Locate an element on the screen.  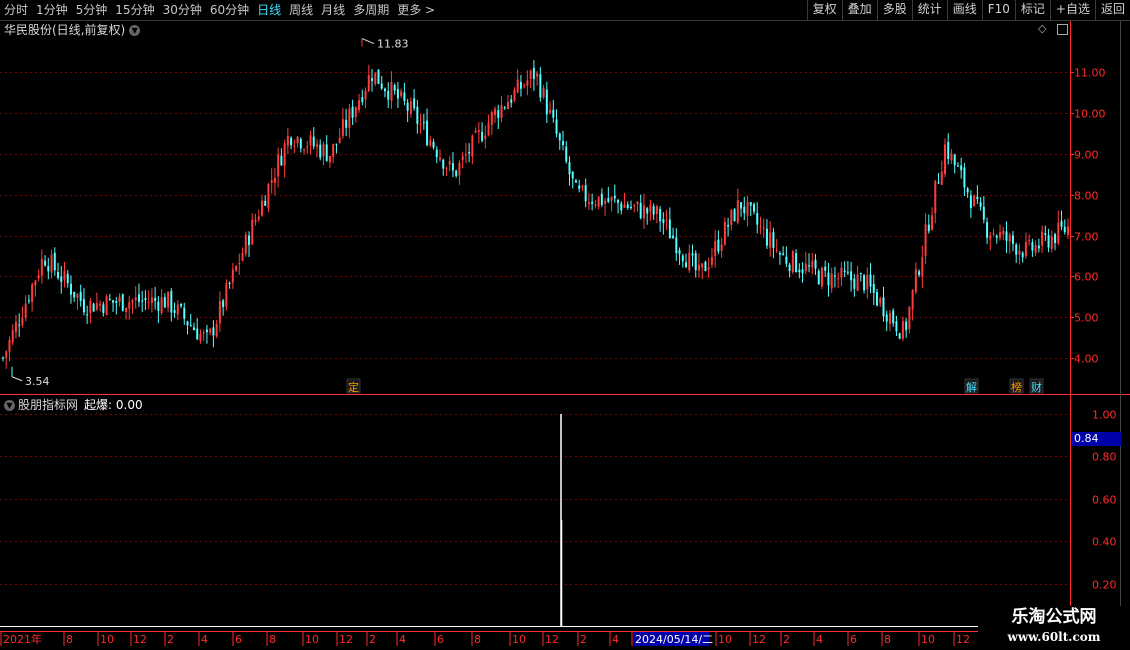
x-axis-label: 4 is located at coordinates (204, 639).